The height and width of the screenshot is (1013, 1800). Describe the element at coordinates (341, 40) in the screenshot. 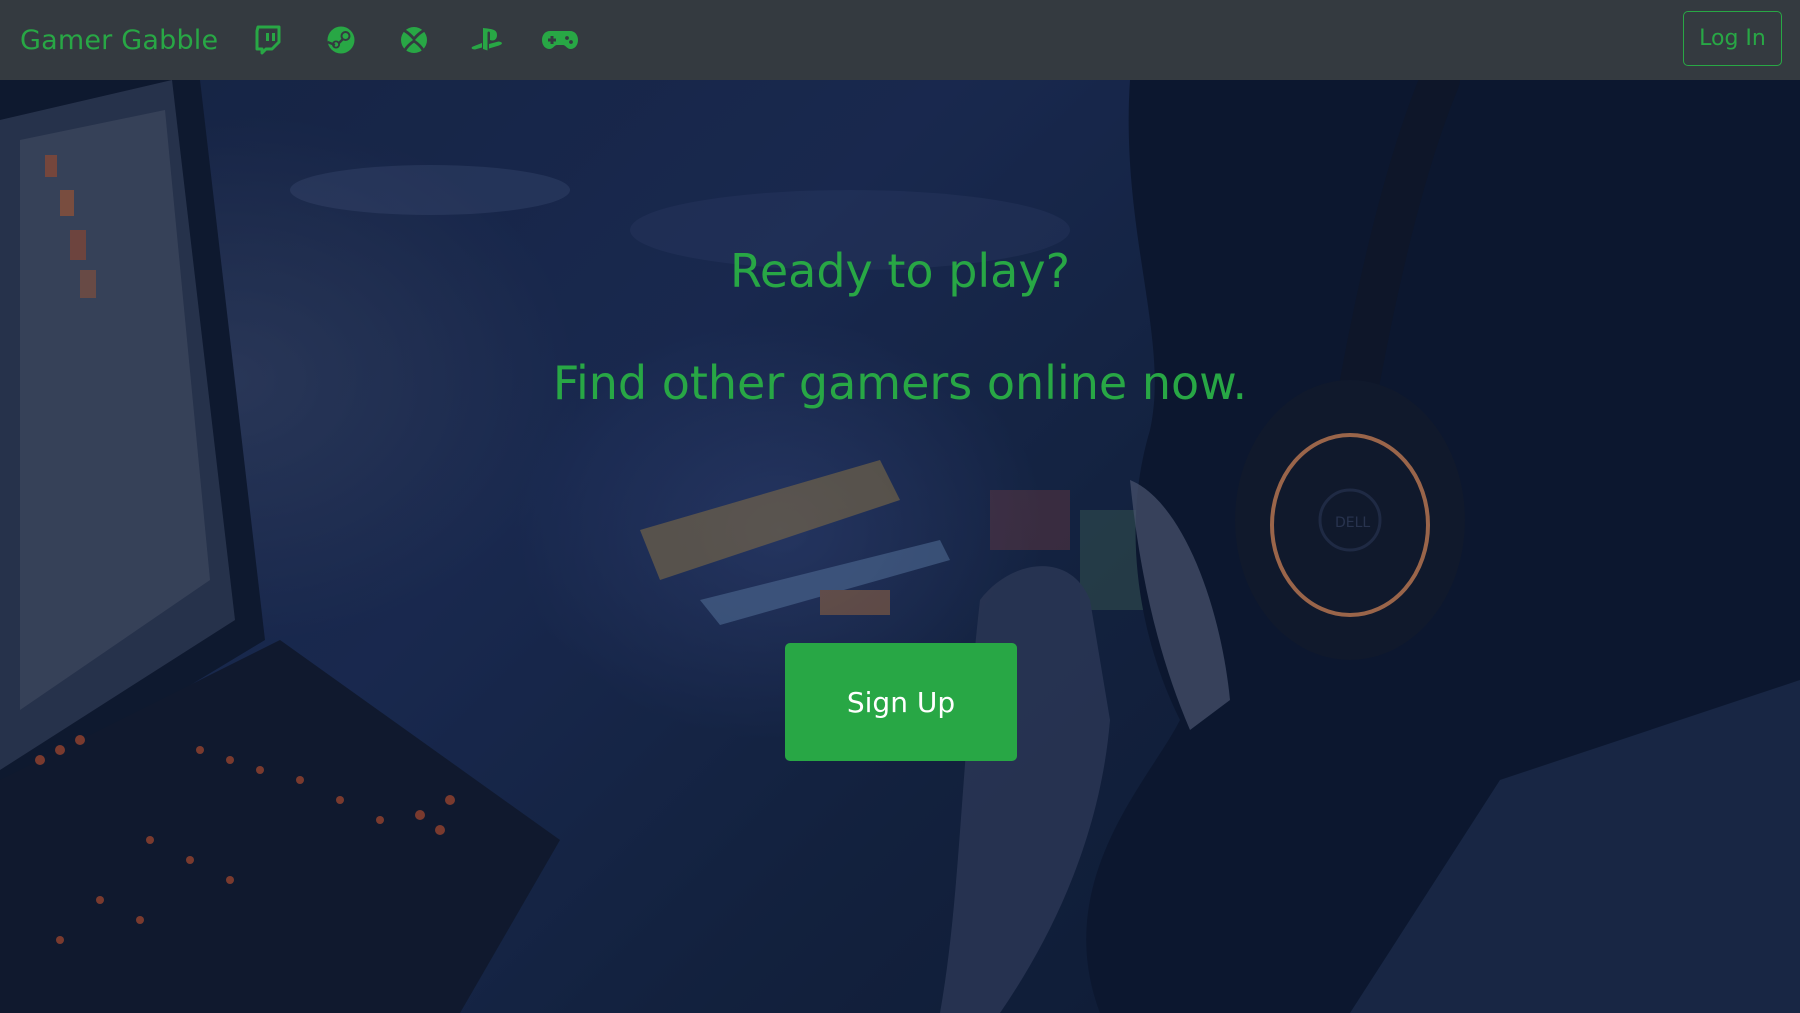

I see `steam-icon` at that location.